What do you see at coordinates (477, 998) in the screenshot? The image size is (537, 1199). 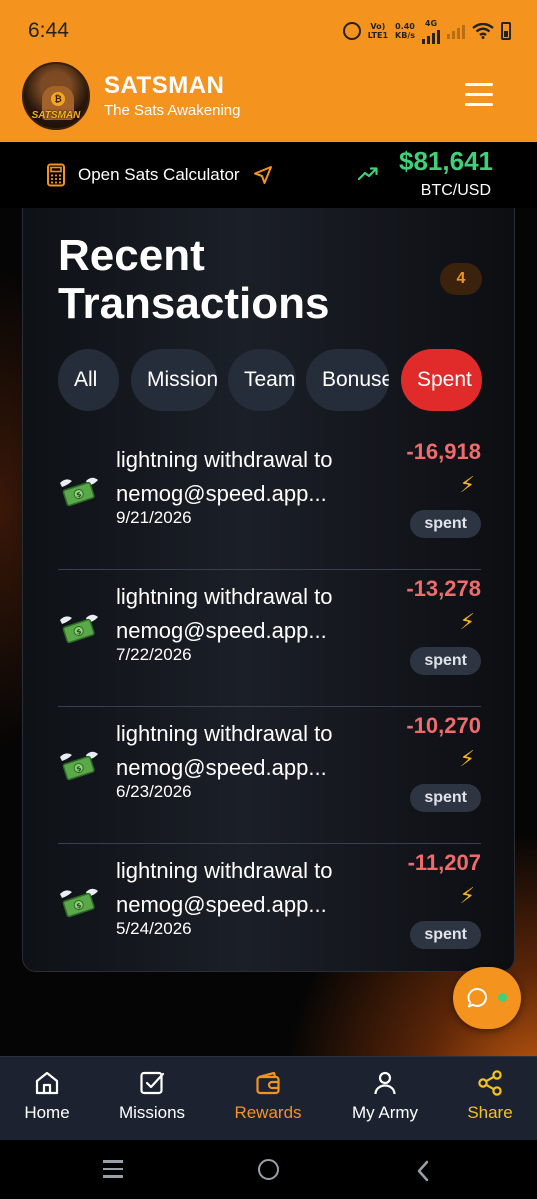 I see `chat-bubble-icon` at bounding box center [477, 998].